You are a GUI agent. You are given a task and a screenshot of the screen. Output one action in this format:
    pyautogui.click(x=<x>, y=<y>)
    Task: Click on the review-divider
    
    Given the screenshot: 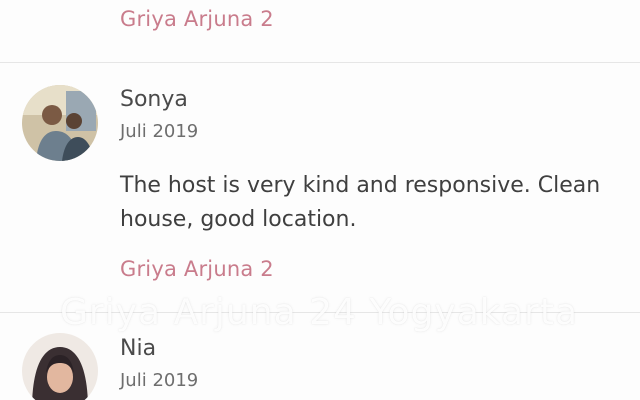 What is the action you would take?
    pyautogui.click(x=320, y=62)
    